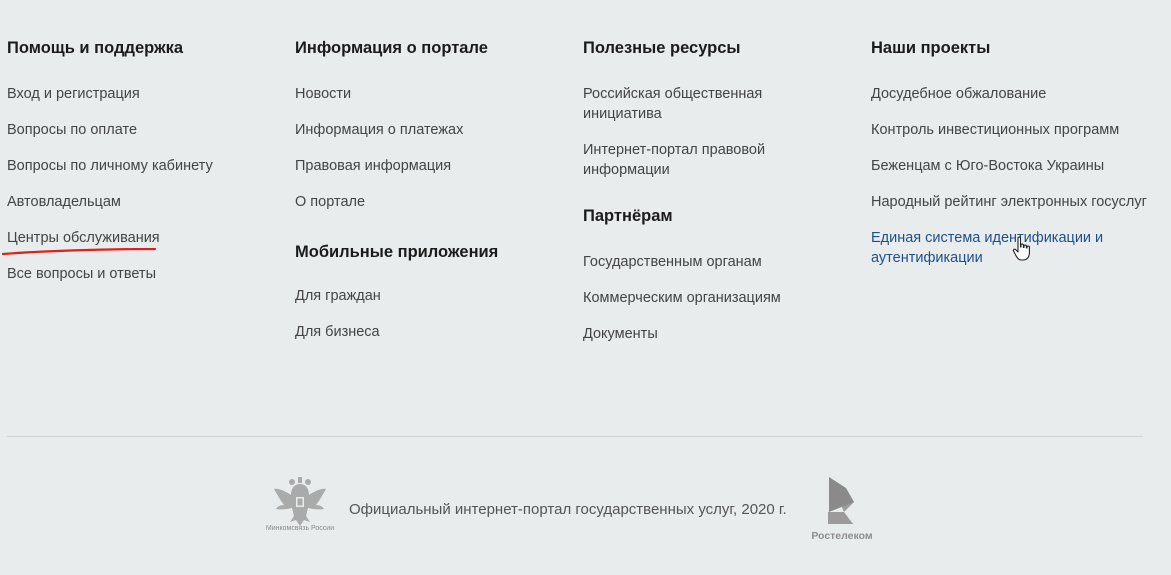  I want to click on hand-cursor-icon, so click(1021, 248).